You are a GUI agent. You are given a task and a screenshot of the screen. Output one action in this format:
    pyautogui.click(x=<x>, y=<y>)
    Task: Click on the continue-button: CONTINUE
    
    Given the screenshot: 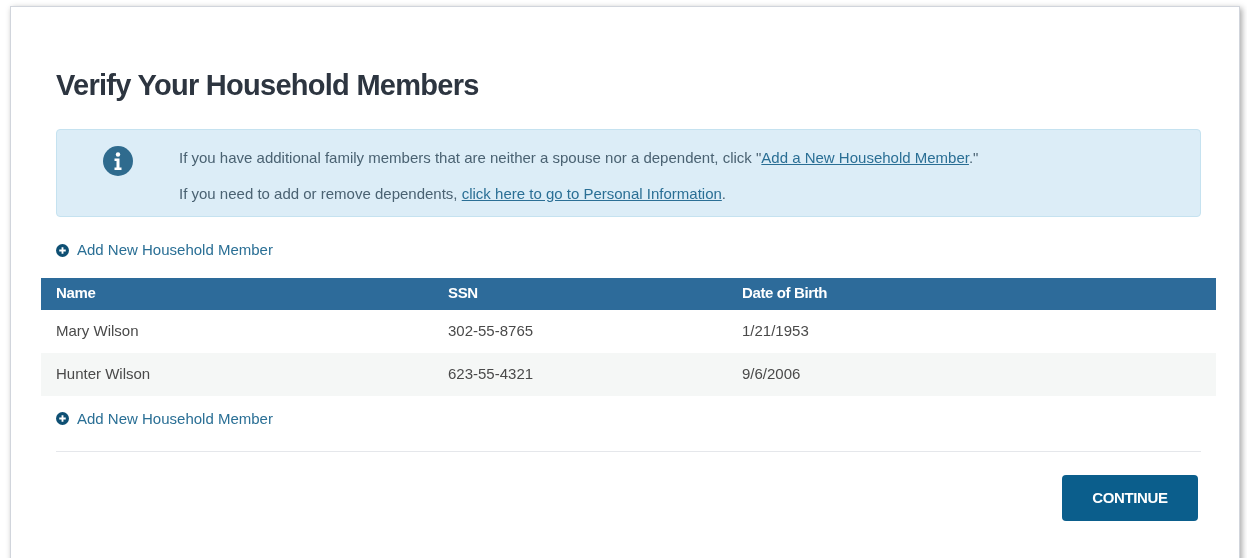 What is the action you would take?
    pyautogui.click(x=1130, y=498)
    